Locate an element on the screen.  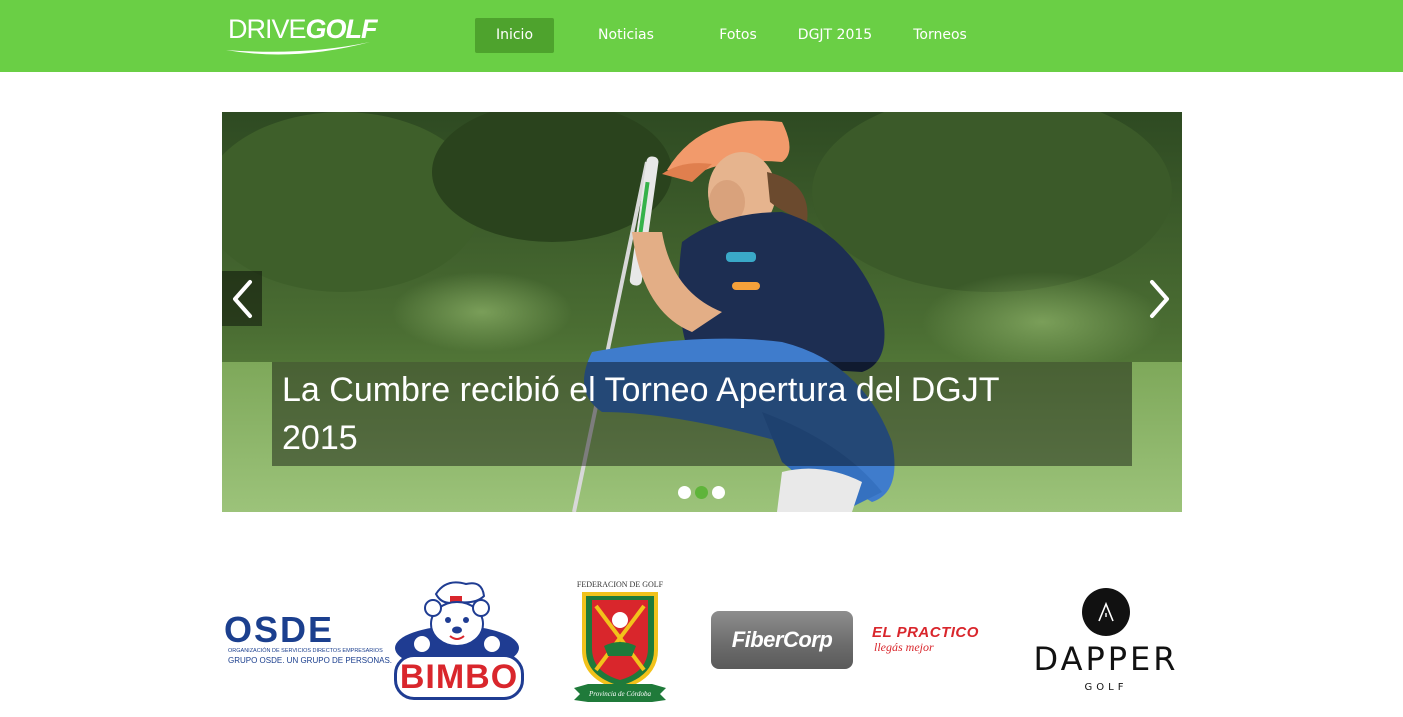
sponsor-federacion-golf: FEDERACION DE GOLF Provincia de Córdoba is located at coordinates (620, 642).